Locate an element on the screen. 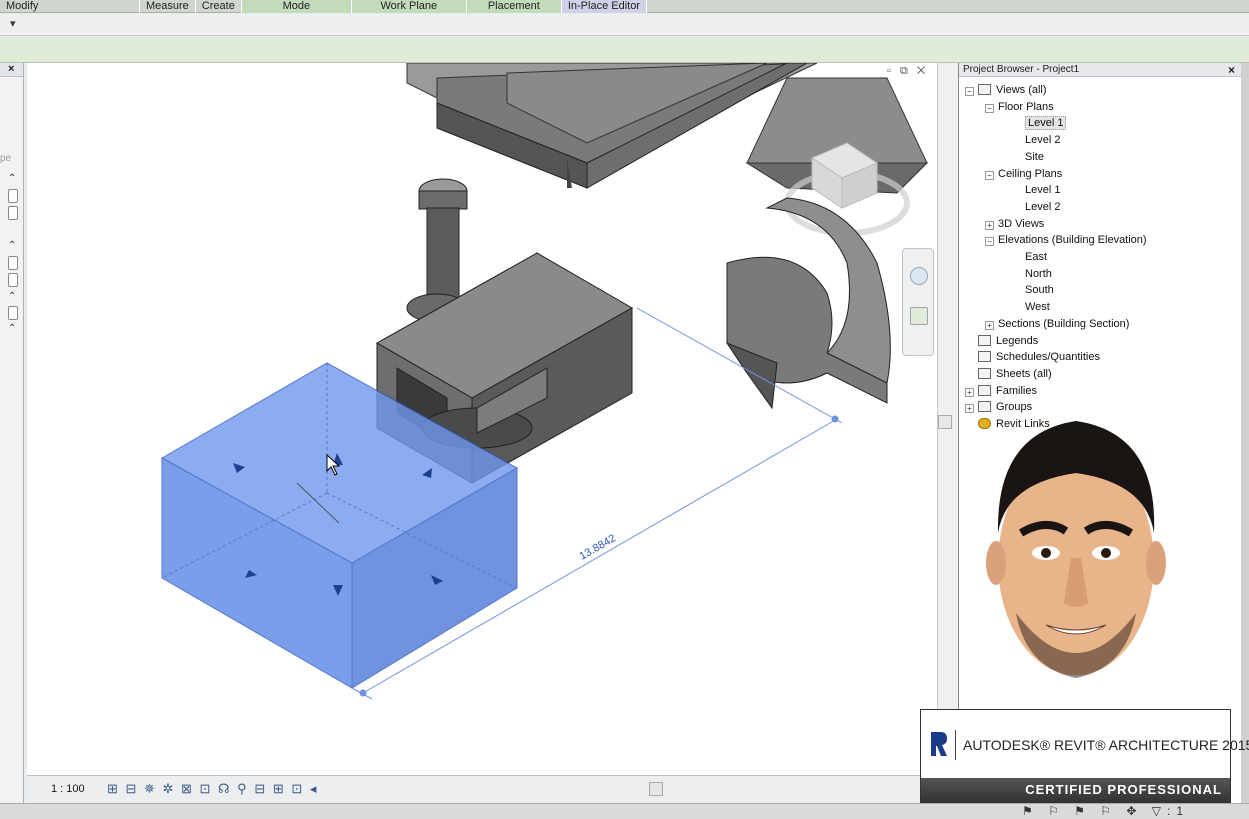  steering-wheel-icon is located at coordinates (919, 276).